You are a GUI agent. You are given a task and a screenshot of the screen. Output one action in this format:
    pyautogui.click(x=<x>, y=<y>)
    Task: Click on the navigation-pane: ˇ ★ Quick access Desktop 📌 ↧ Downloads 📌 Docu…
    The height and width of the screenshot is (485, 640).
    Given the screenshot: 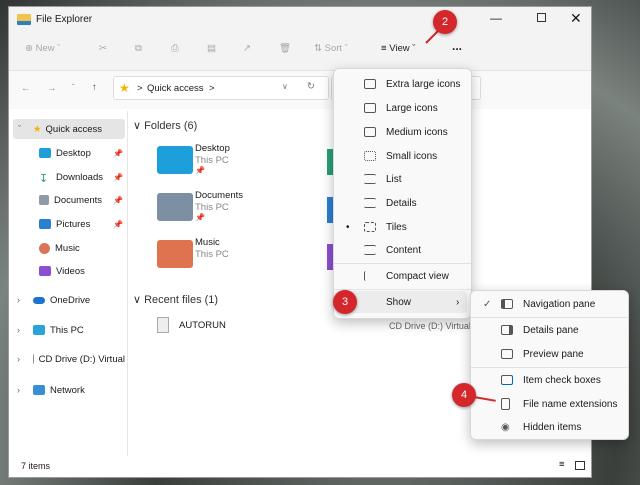 What is the action you would take?
    pyautogui.click(x=68, y=283)
    